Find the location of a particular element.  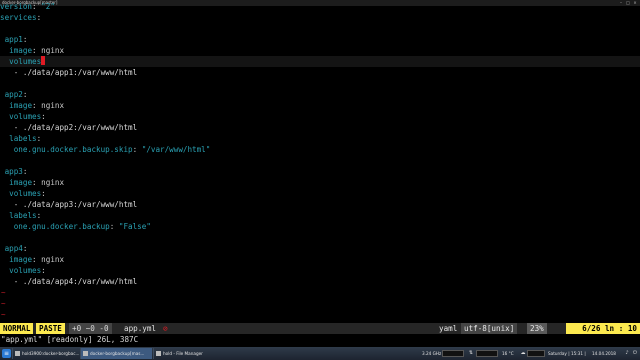

code-line: app2: is located at coordinates (14, 94).